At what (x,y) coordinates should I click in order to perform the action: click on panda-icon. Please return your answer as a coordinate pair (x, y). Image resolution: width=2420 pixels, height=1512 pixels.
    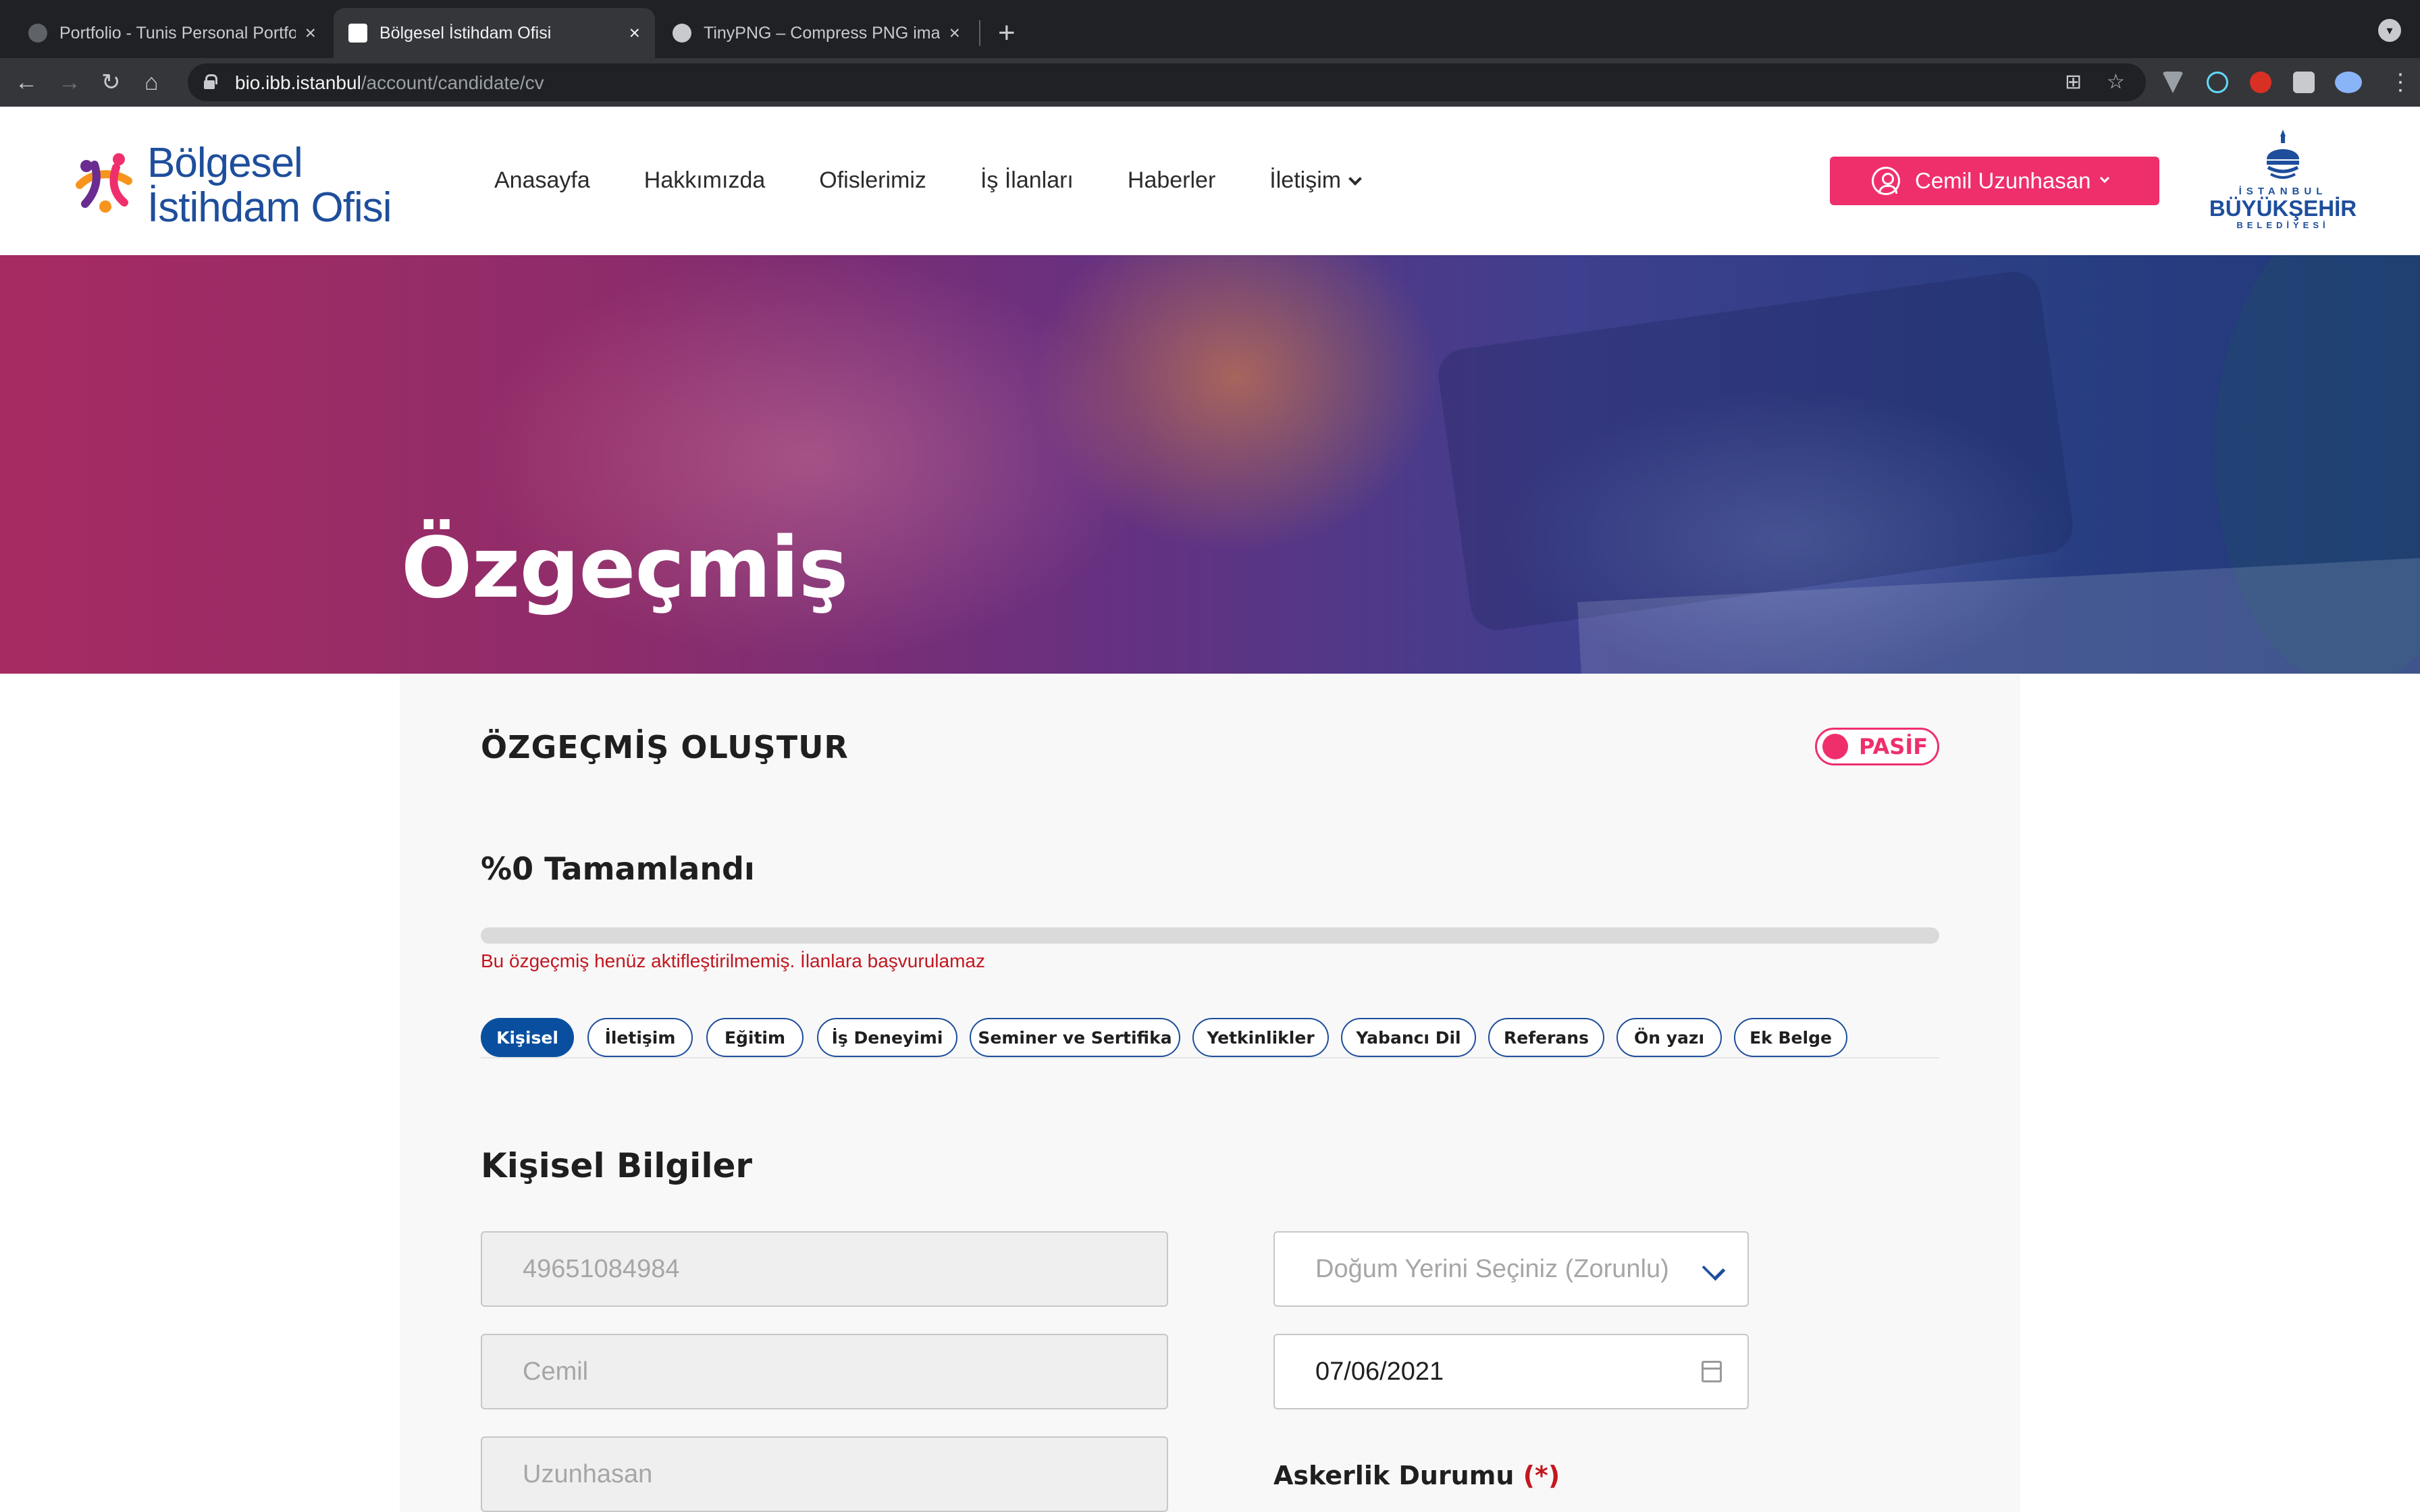
    Looking at the image, I should click on (682, 33).